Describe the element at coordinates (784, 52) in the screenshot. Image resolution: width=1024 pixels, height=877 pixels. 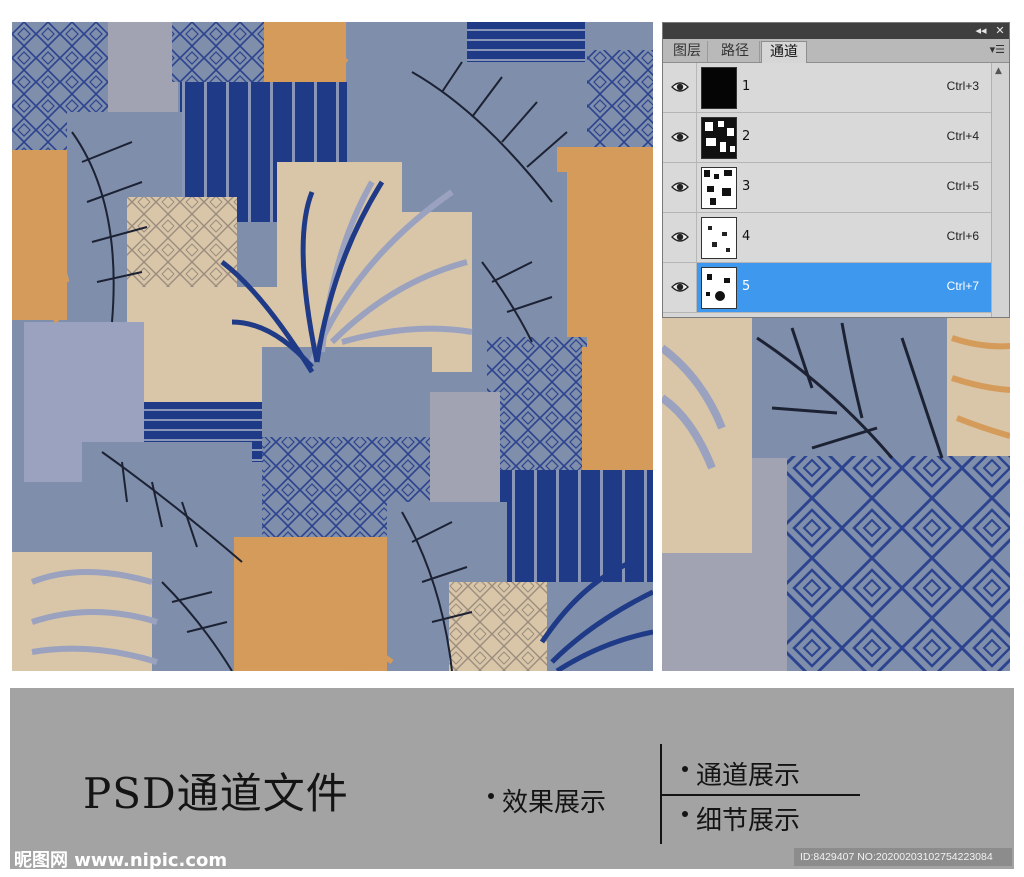
I see `tab-channels: 通道` at that location.